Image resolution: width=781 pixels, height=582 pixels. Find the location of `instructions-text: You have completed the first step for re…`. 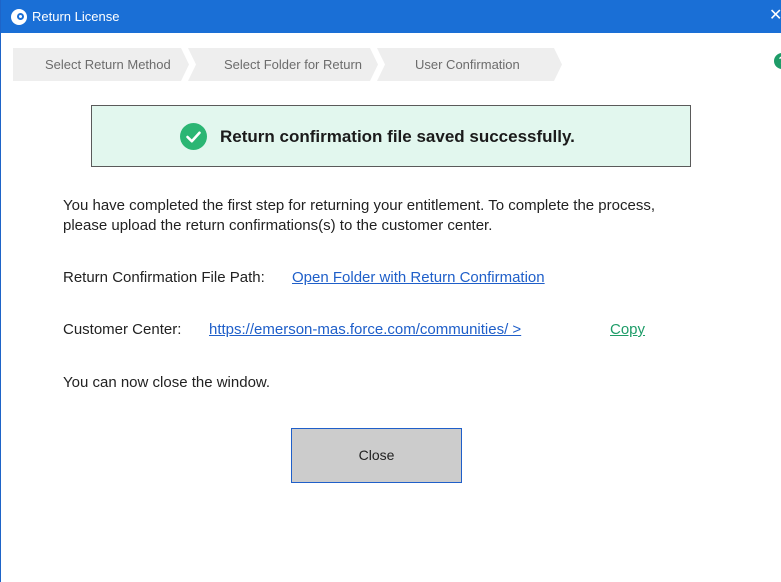

instructions-text: You have completed the first step for re… is located at coordinates (359, 215).